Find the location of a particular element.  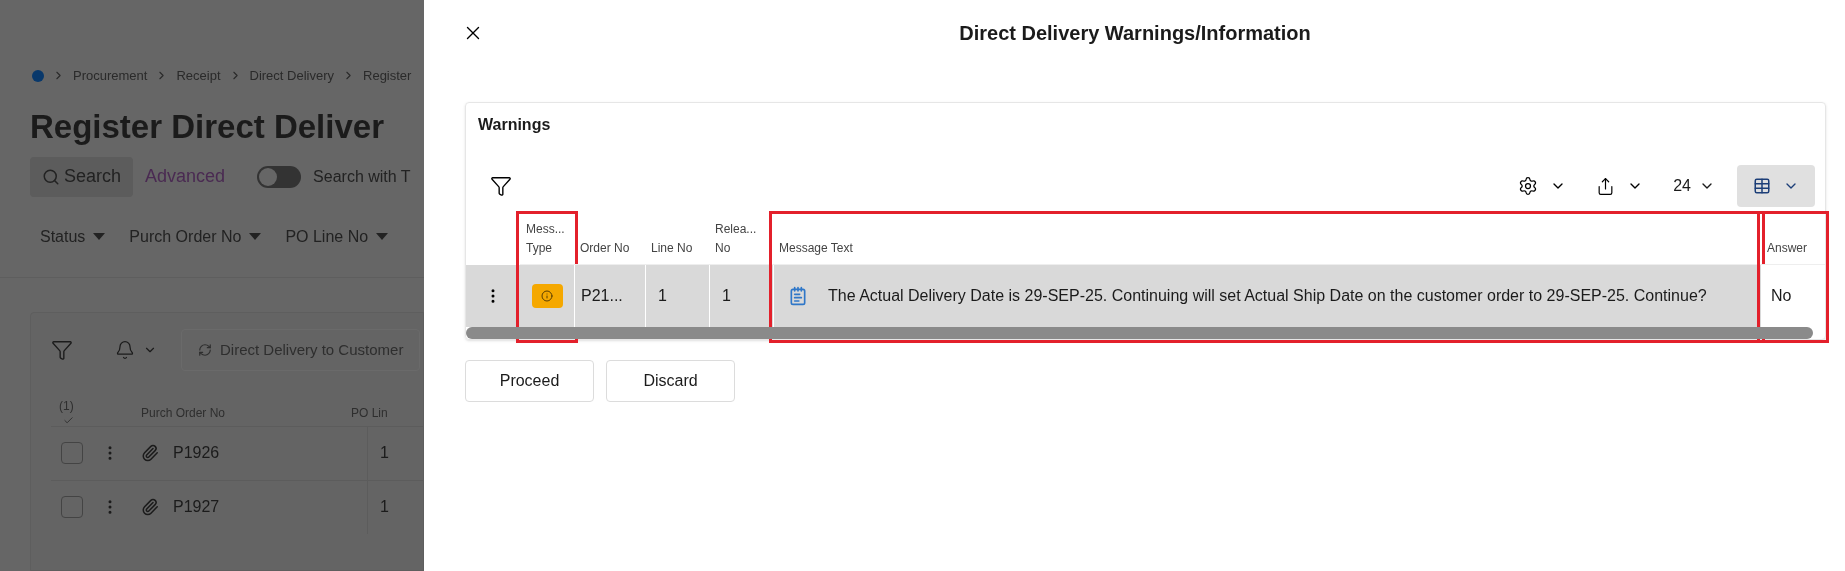

scrollbar is located at coordinates (1139, 333).